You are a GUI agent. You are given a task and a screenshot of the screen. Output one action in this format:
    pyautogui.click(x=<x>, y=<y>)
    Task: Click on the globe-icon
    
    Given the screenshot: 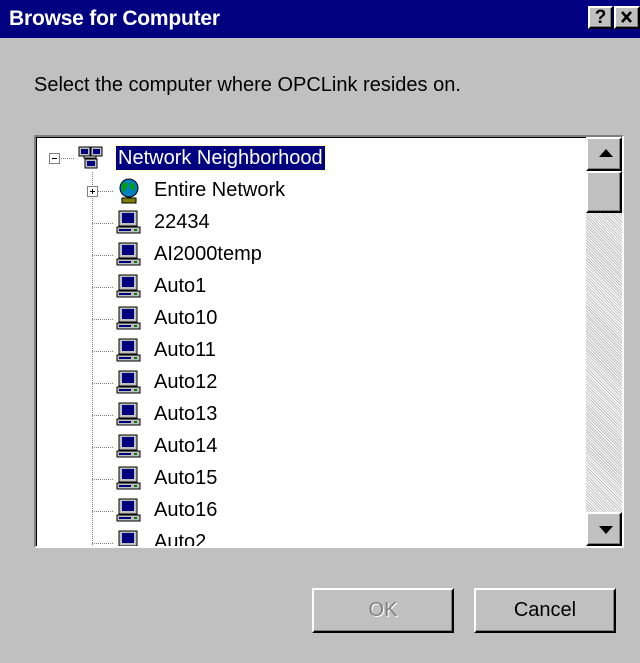 What is the action you would take?
    pyautogui.click(x=129, y=191)
    